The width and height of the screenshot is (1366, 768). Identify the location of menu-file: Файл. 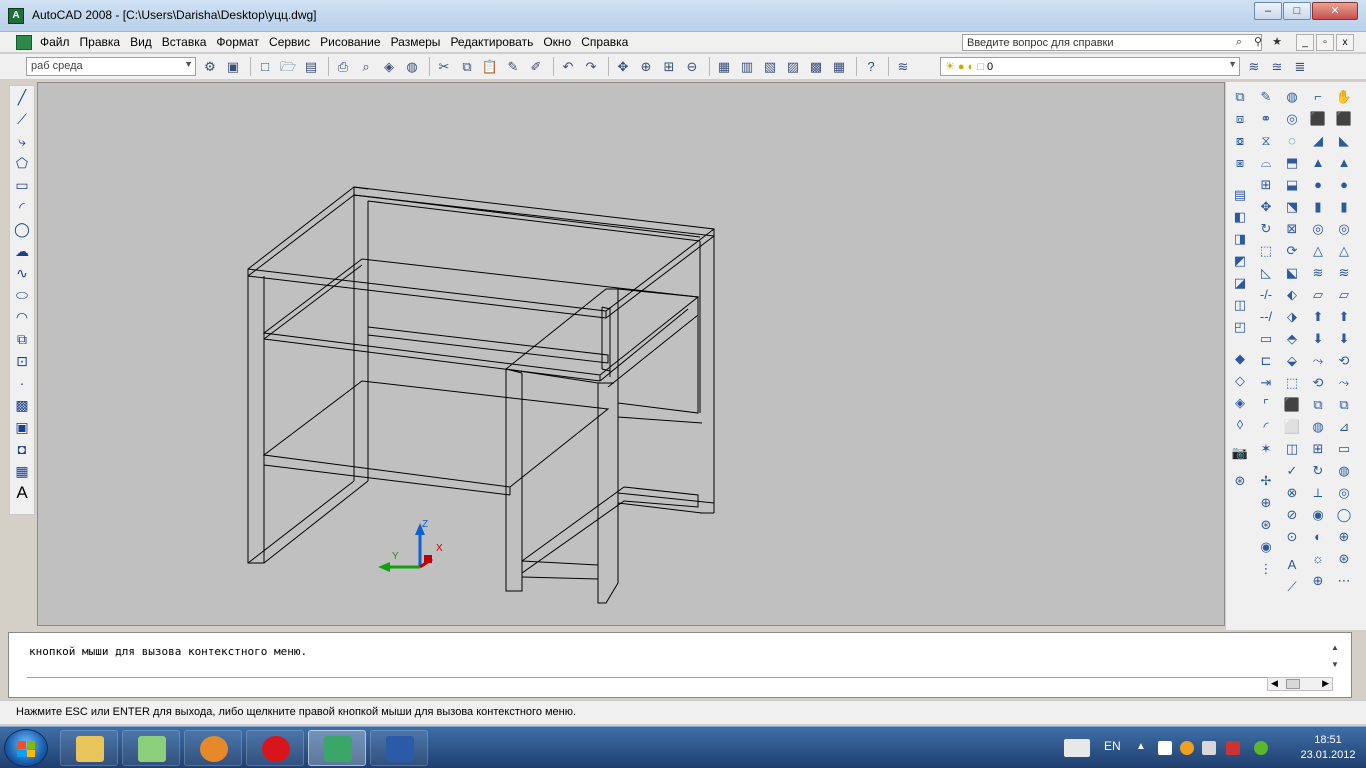
(55, 42).